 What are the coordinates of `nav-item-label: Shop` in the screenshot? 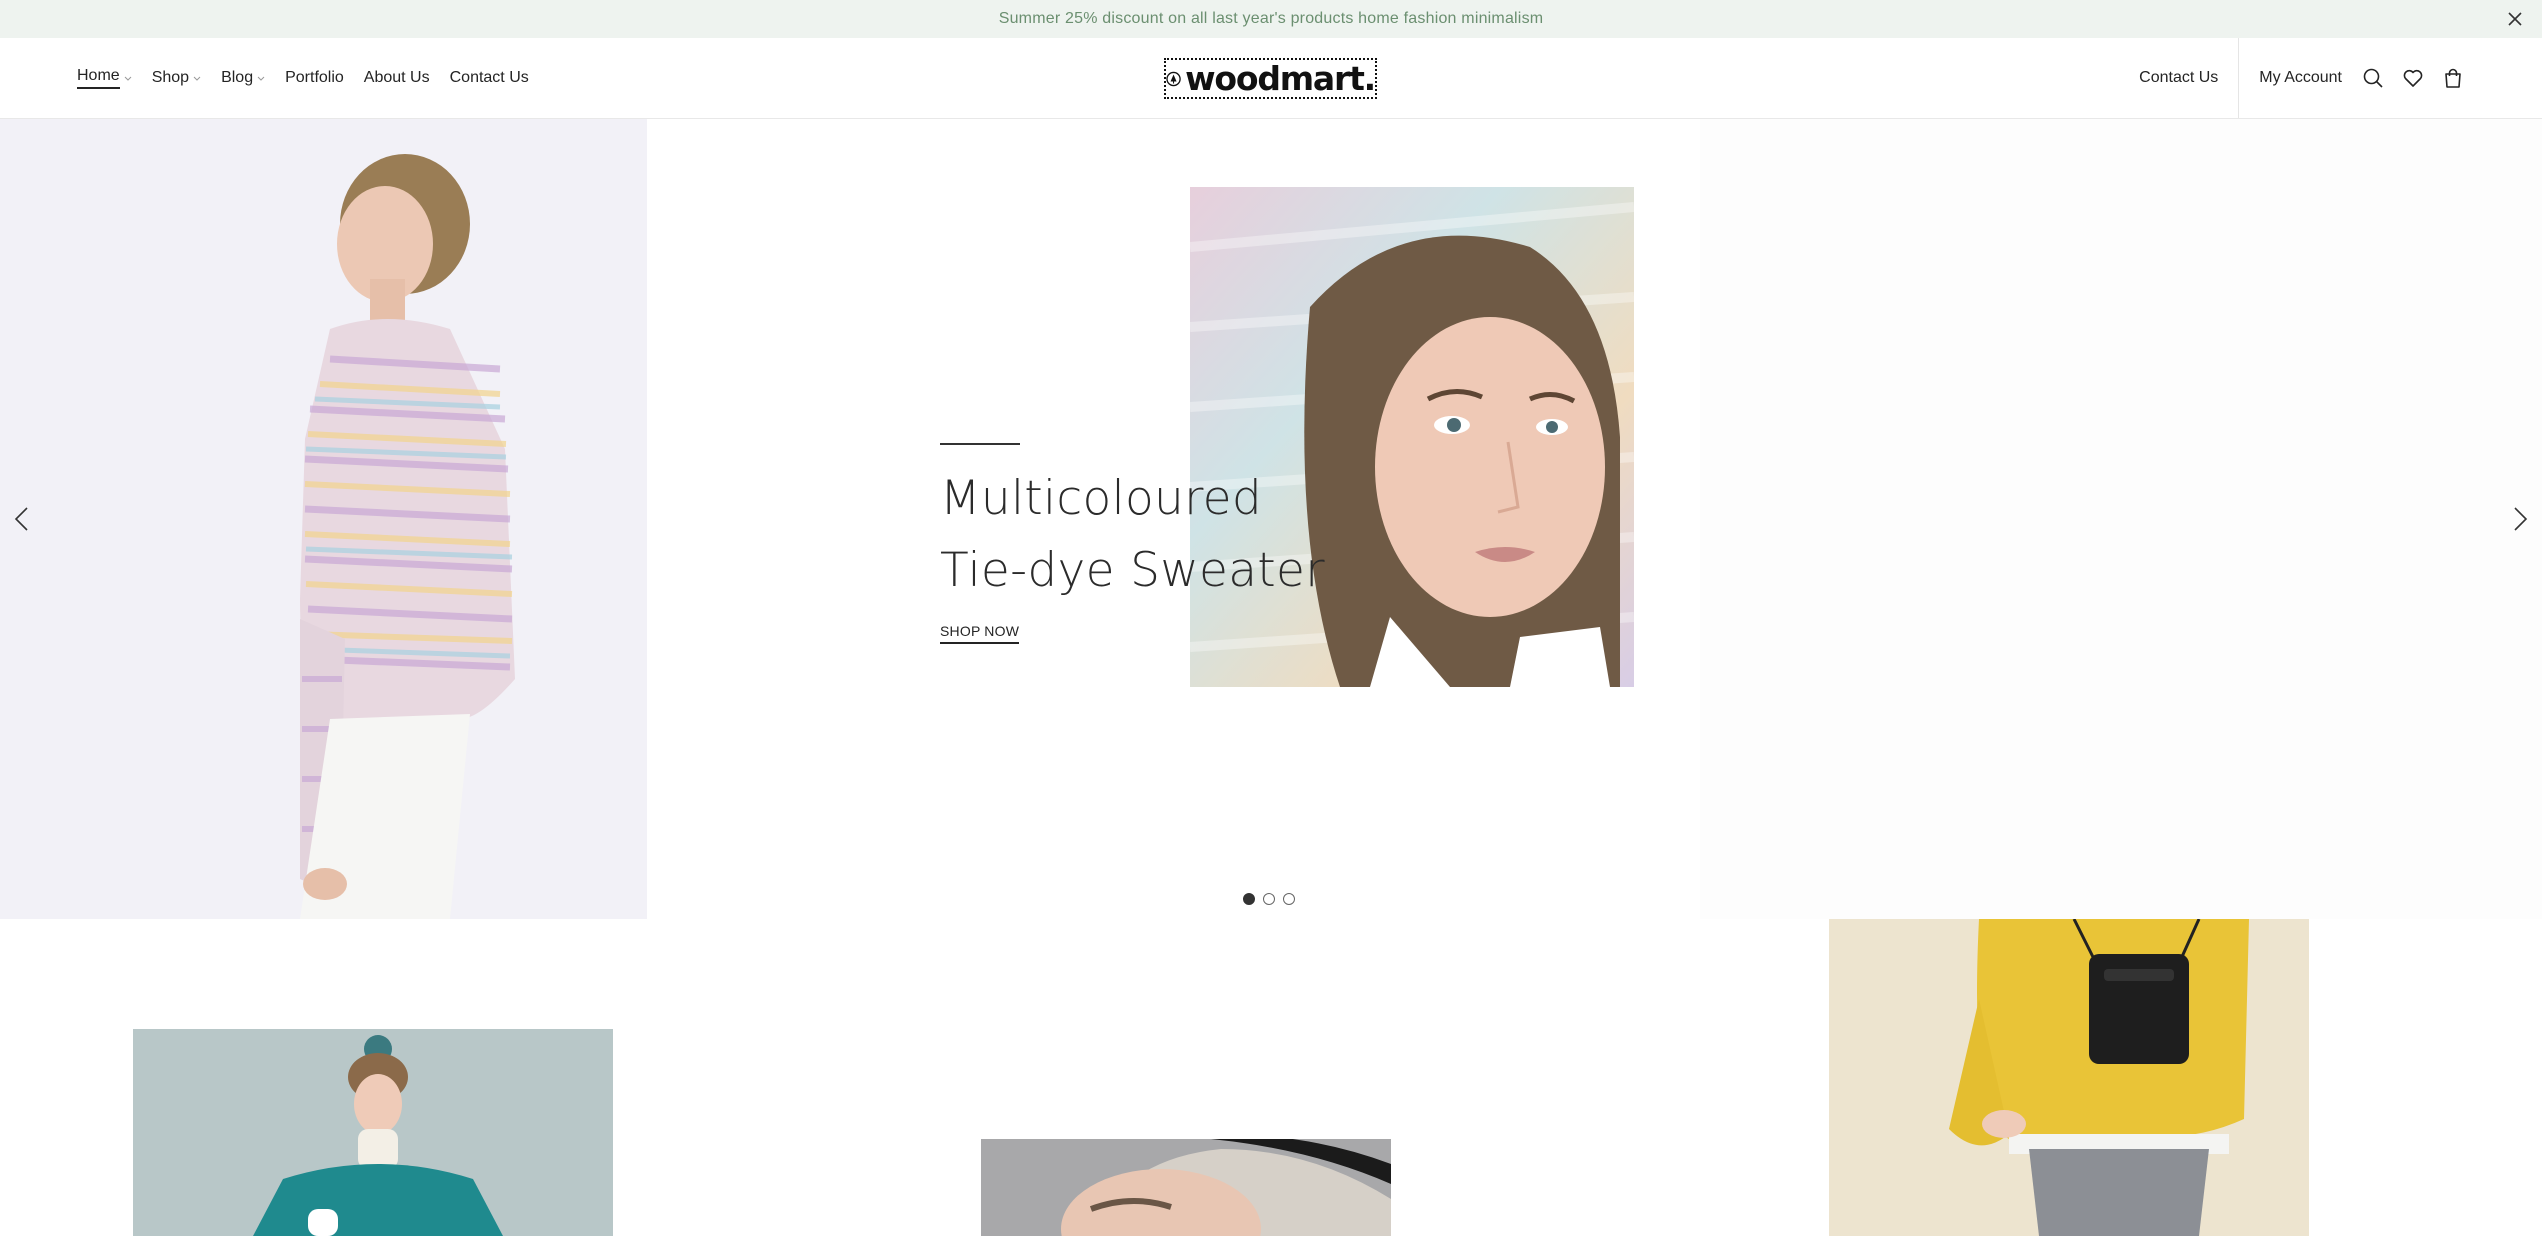 It's located at (170, 77).